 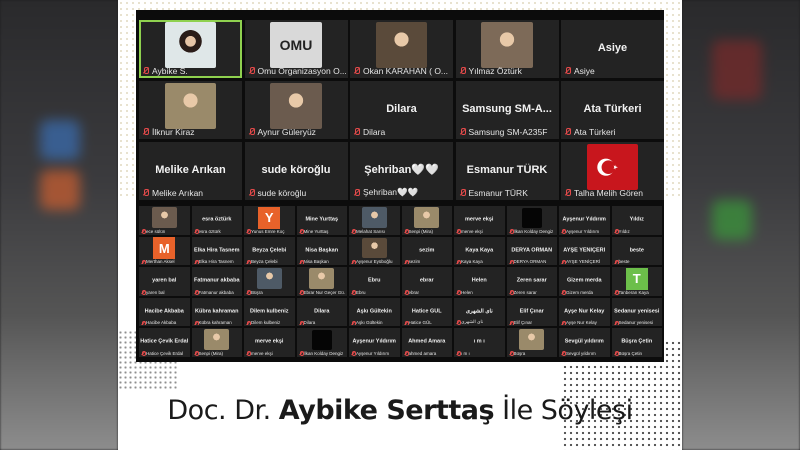 I want to click on participant-tile: Ayşe Nur Kelay Ayşe Nur Kelay, so click(x=584, y=311).